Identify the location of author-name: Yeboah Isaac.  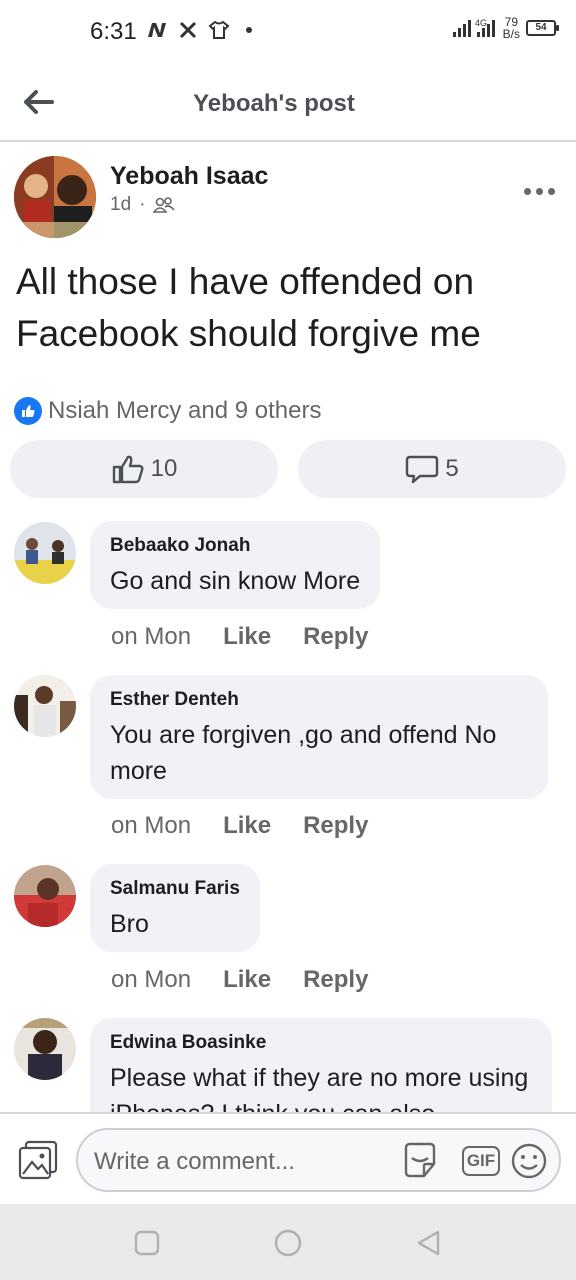
(189, 176).